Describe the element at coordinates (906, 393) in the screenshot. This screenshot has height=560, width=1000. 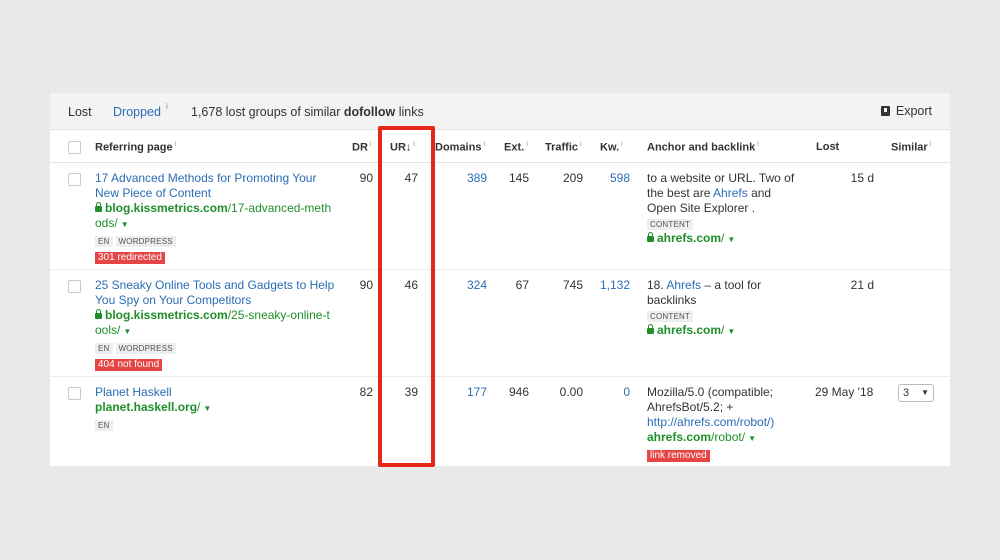
I see `similar-value: 3` at that location.